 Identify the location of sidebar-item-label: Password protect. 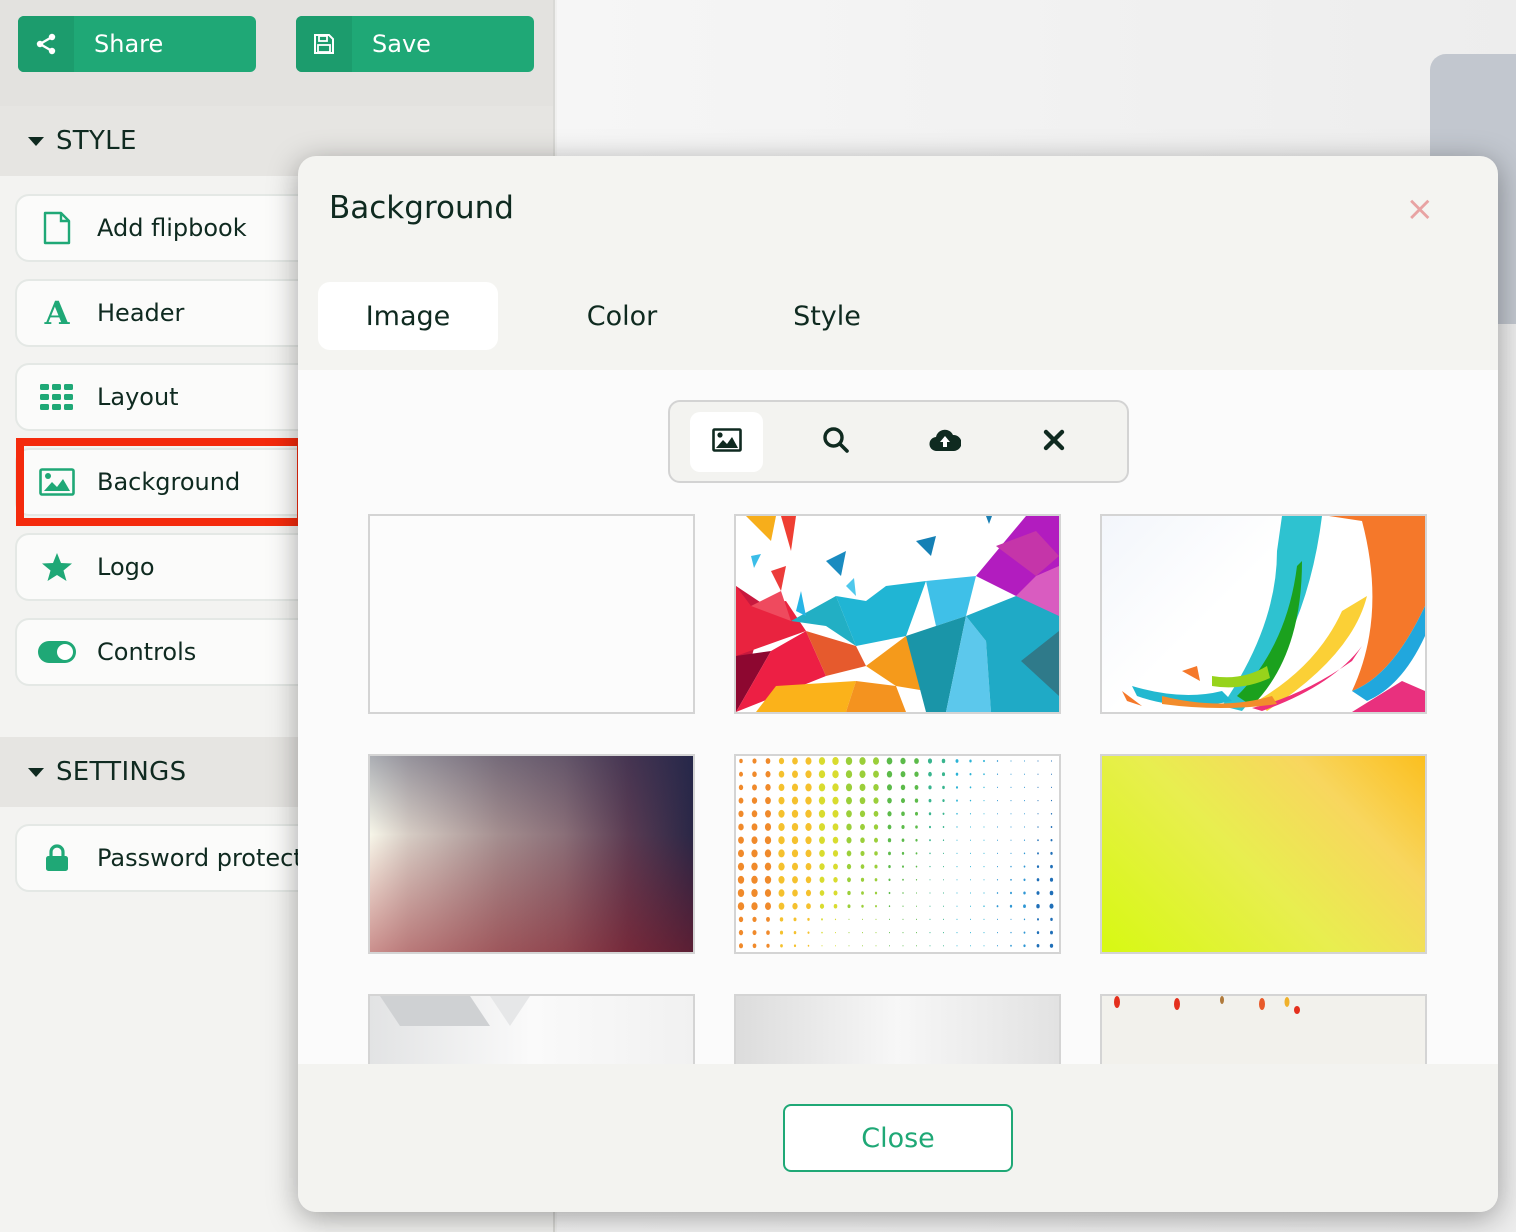
(200, 858).